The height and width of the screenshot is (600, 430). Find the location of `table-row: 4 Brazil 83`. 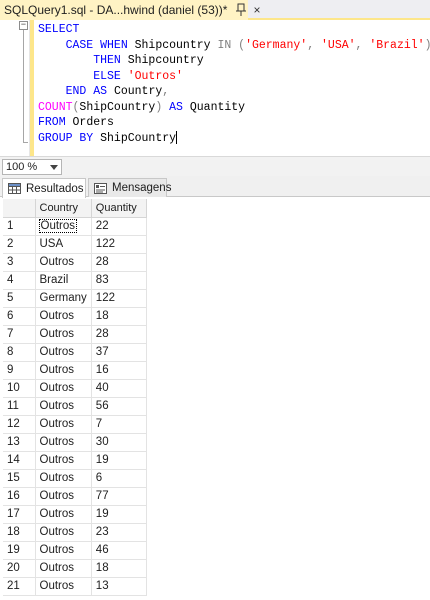

table-row: 4 Brazil 83 is located at coordinates (75, 280).